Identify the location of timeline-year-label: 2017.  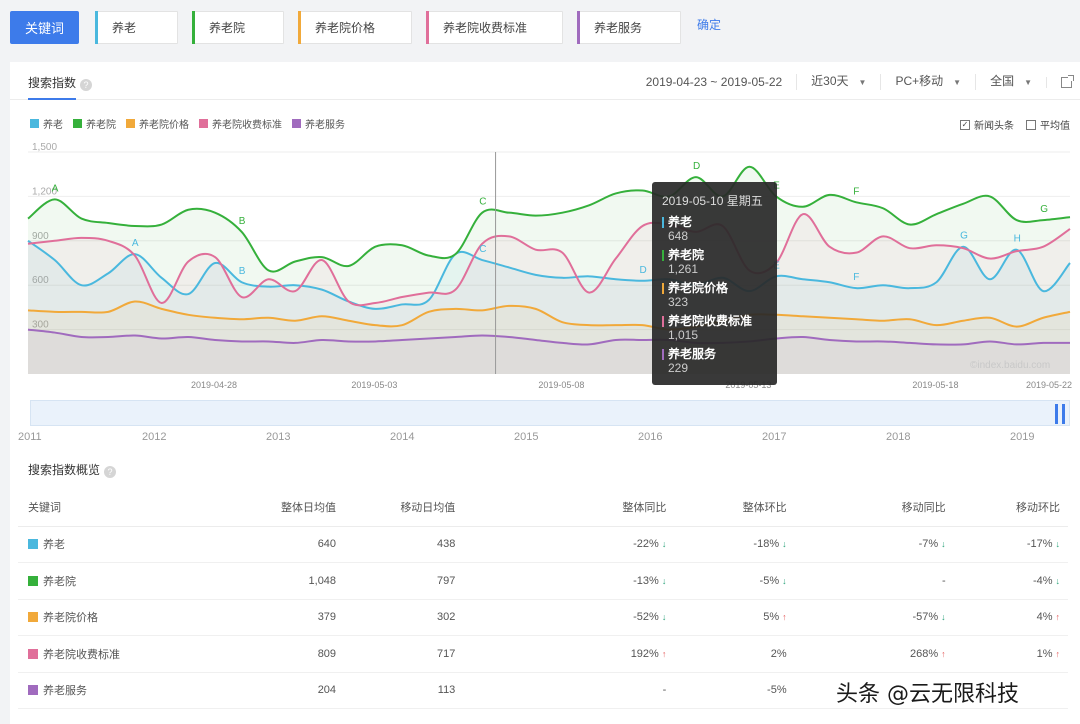
(774, 437).